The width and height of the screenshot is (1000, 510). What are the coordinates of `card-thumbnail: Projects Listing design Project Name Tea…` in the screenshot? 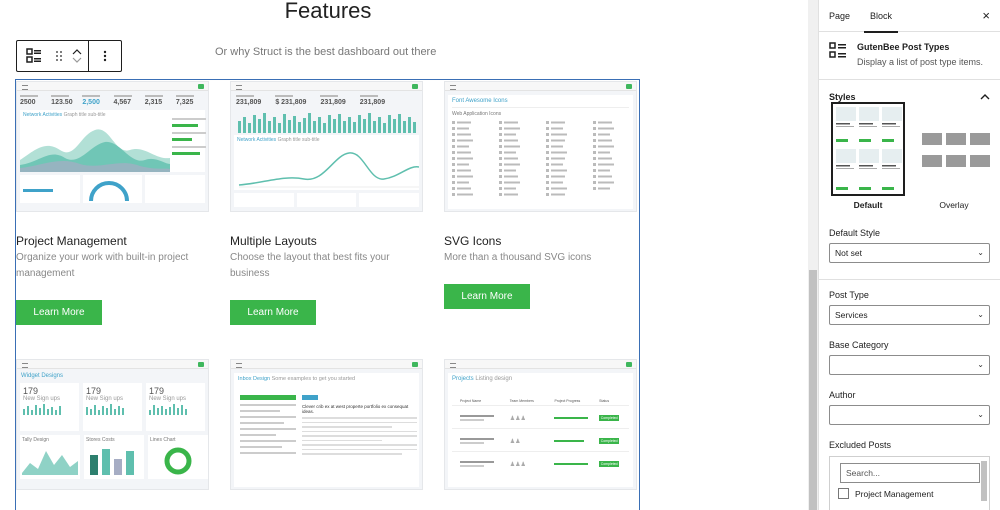 It's located at (540, 424).